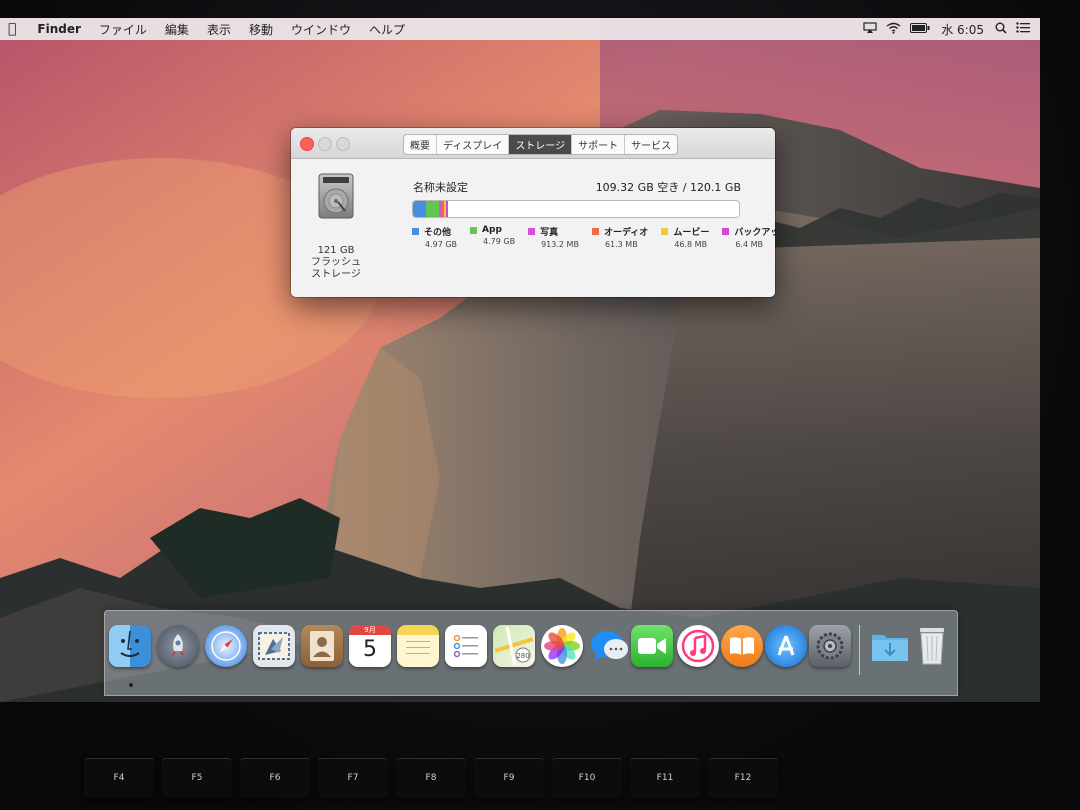 This screenshot has width=1080, height=810. What do you see at coordinates (562, 646) in the screenshot?
I see `photos-icon` at bounding box center [562, 646].